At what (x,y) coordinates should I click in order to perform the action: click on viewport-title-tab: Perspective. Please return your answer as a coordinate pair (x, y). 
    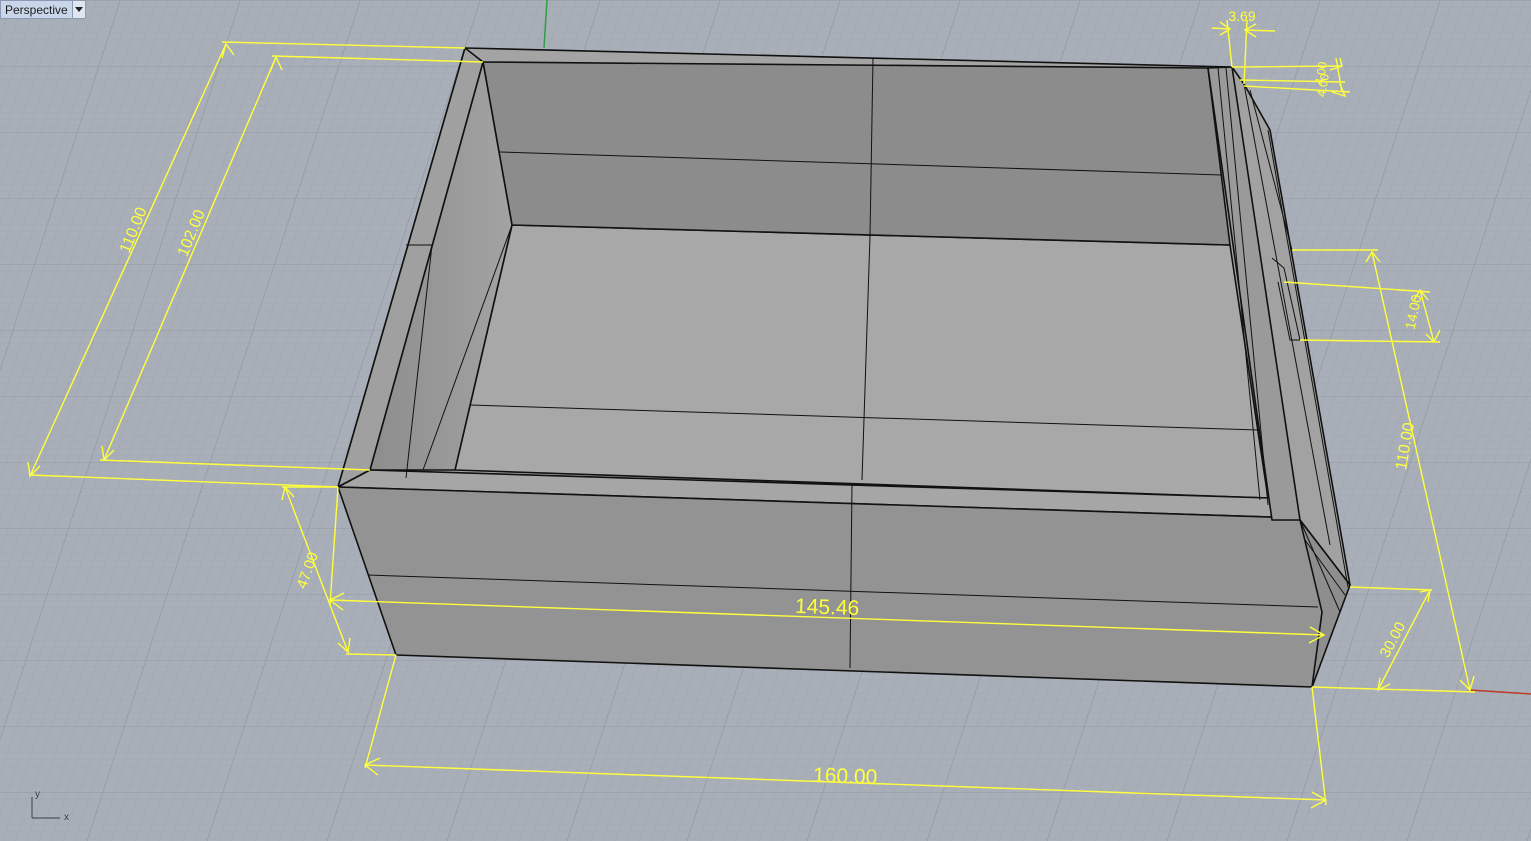
    Looking at the image, I should click on (43, 9).